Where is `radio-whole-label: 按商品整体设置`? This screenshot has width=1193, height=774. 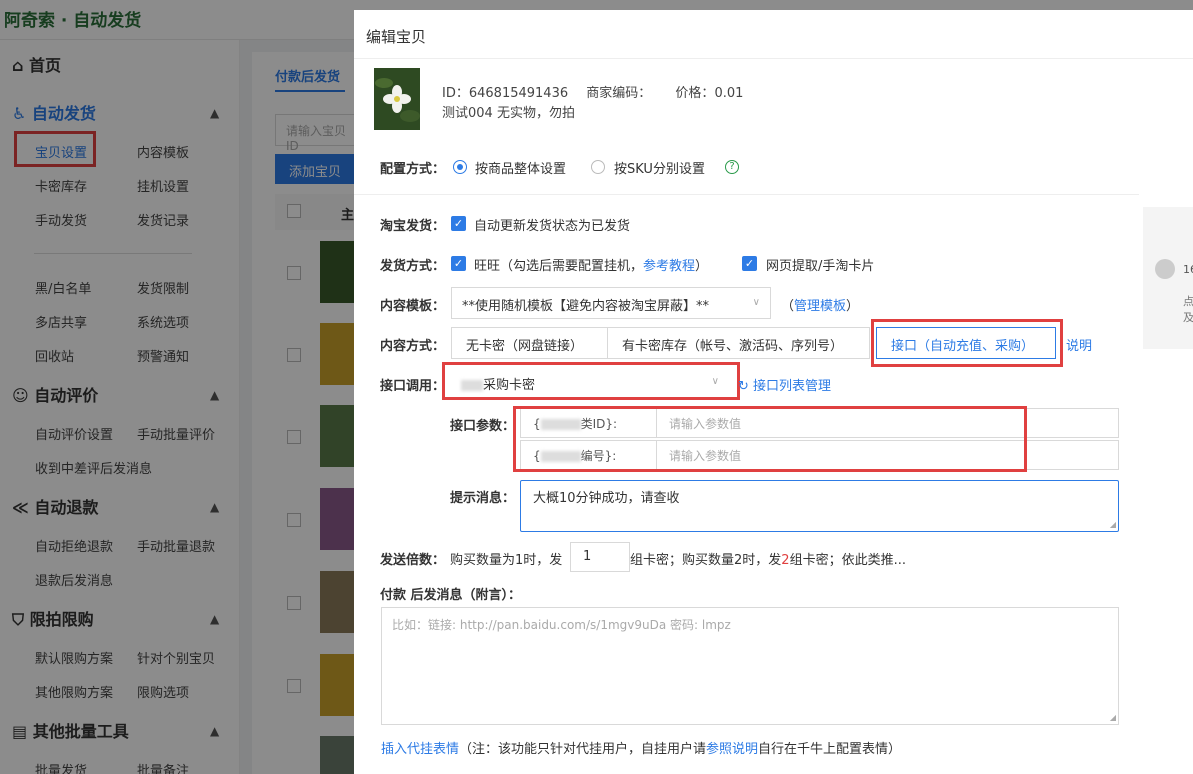
radio-whole-label: 按商品整体设置 is located at coordinates (520, 167).